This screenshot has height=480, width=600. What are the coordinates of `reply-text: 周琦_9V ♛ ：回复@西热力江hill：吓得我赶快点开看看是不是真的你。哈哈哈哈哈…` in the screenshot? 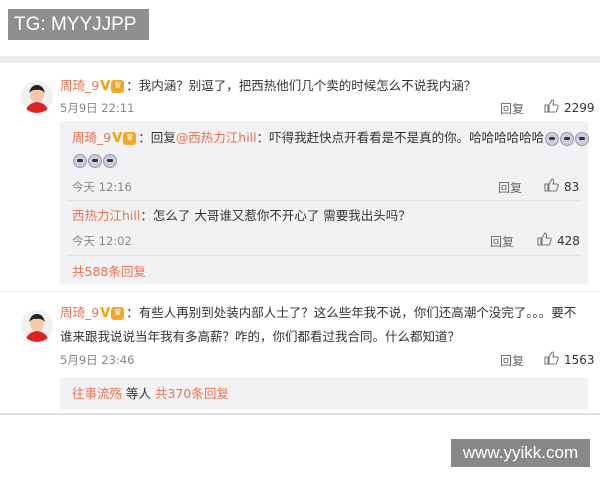 It's located at (331, 138).